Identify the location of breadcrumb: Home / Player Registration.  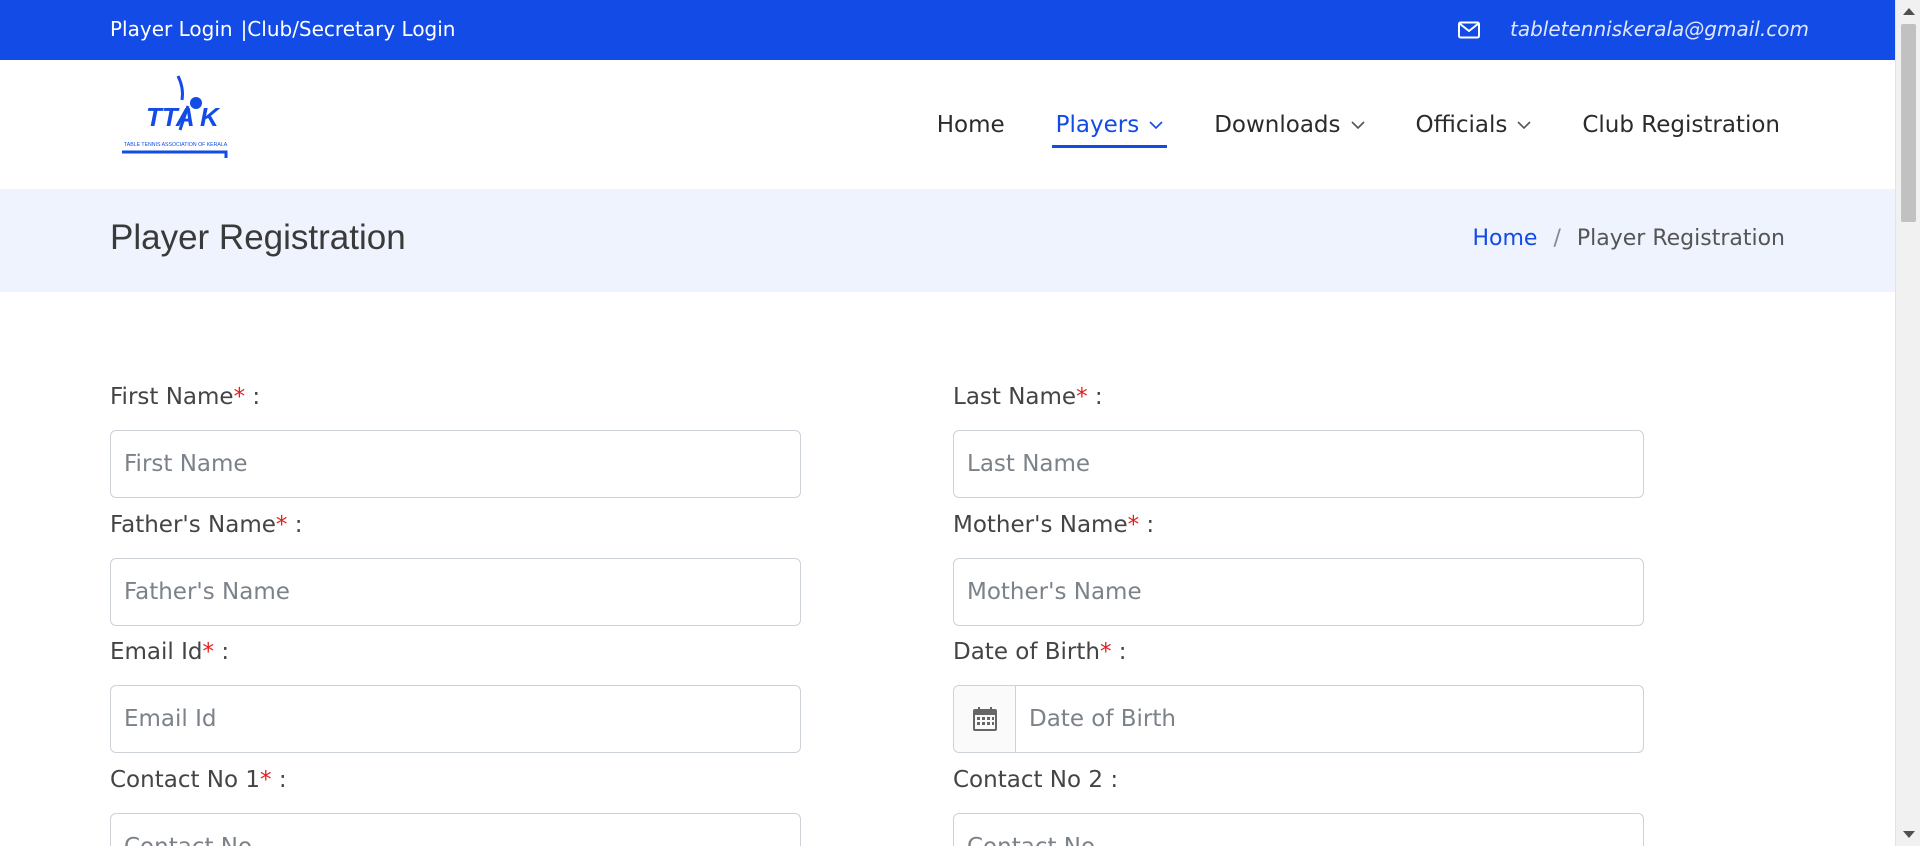
(1628, 238).